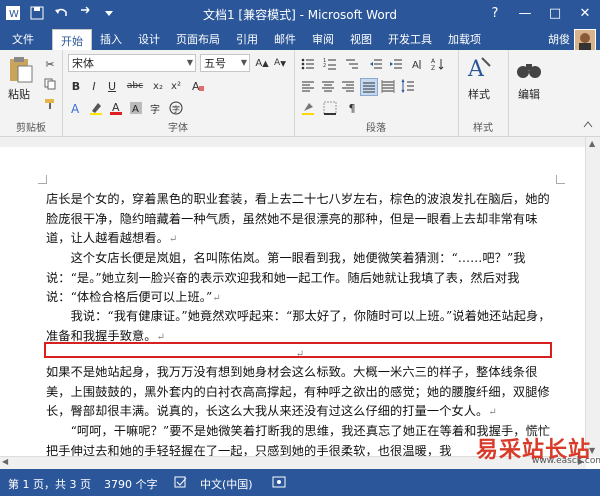 The width and height of the screenshot is (600, 496). What do you see at coordinates (495, 13) in the screenshot?
I see `help-button: ?` at bounding box center [495, 13].